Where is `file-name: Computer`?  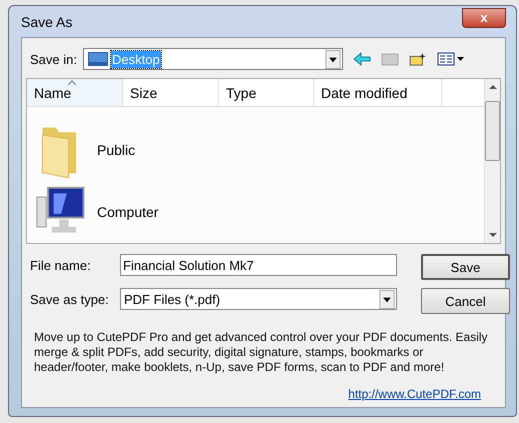
file-name: Computer is located at coordinates (127, 212).